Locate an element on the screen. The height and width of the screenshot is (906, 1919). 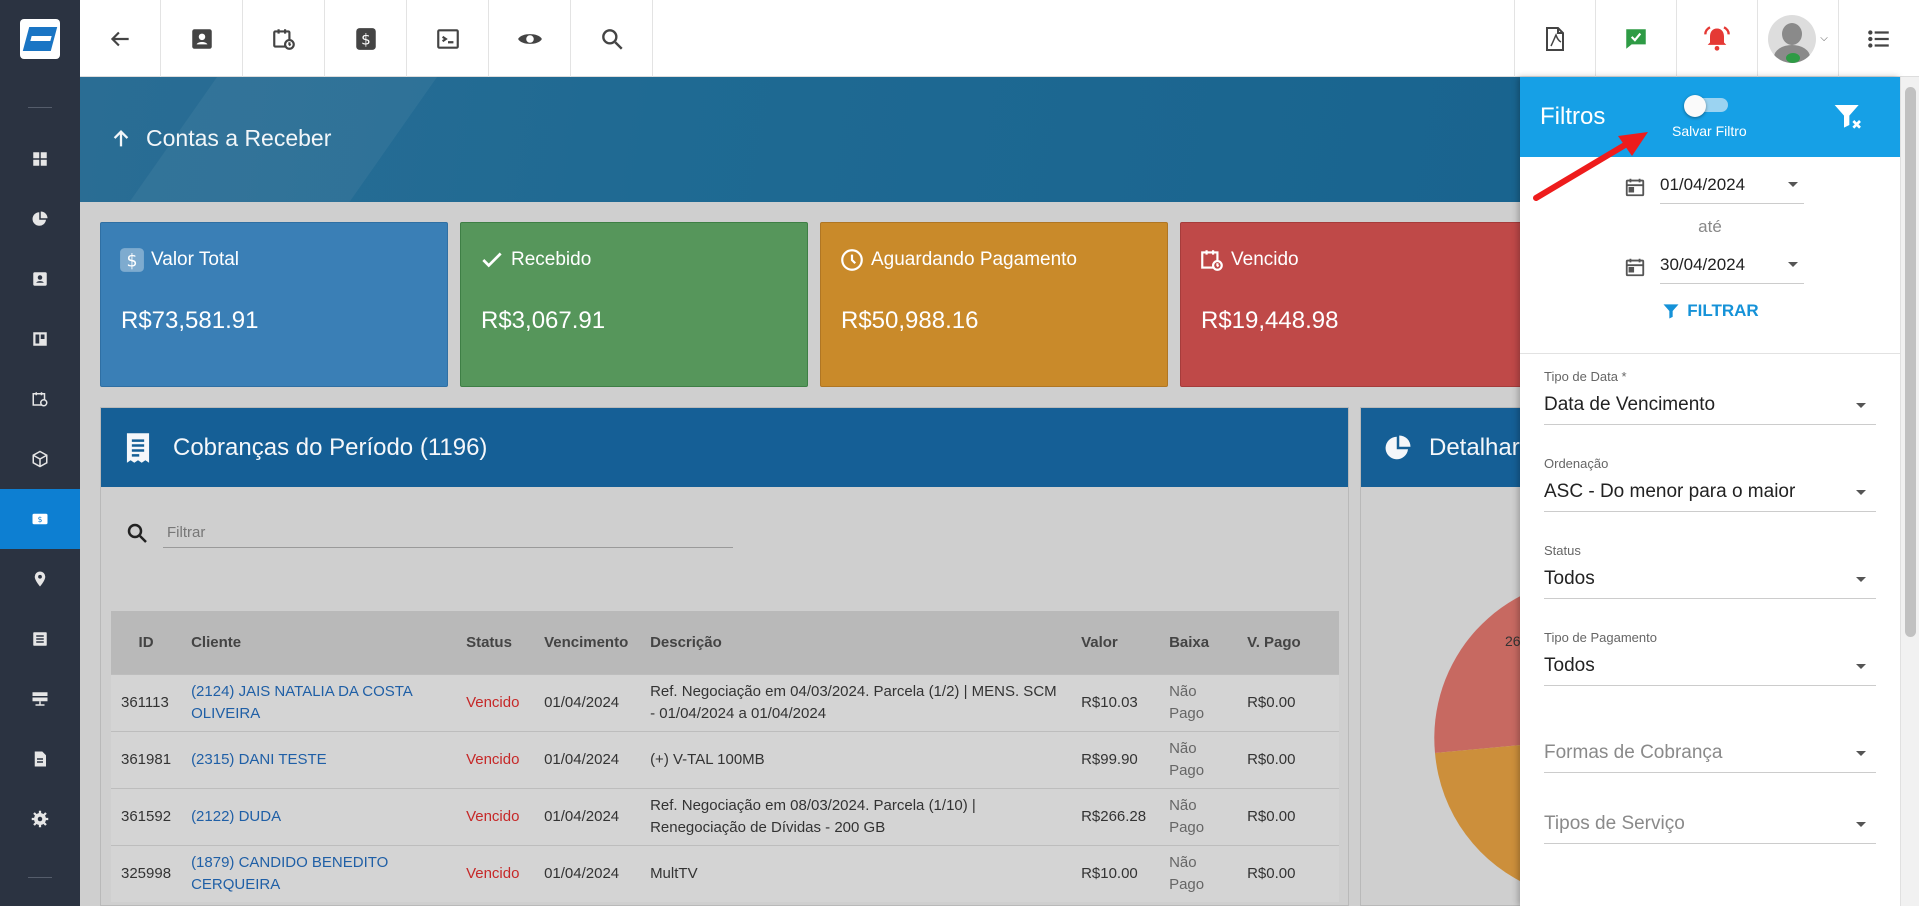
filtrar-button: FILTRAR is located at coordinates (1710, 311).